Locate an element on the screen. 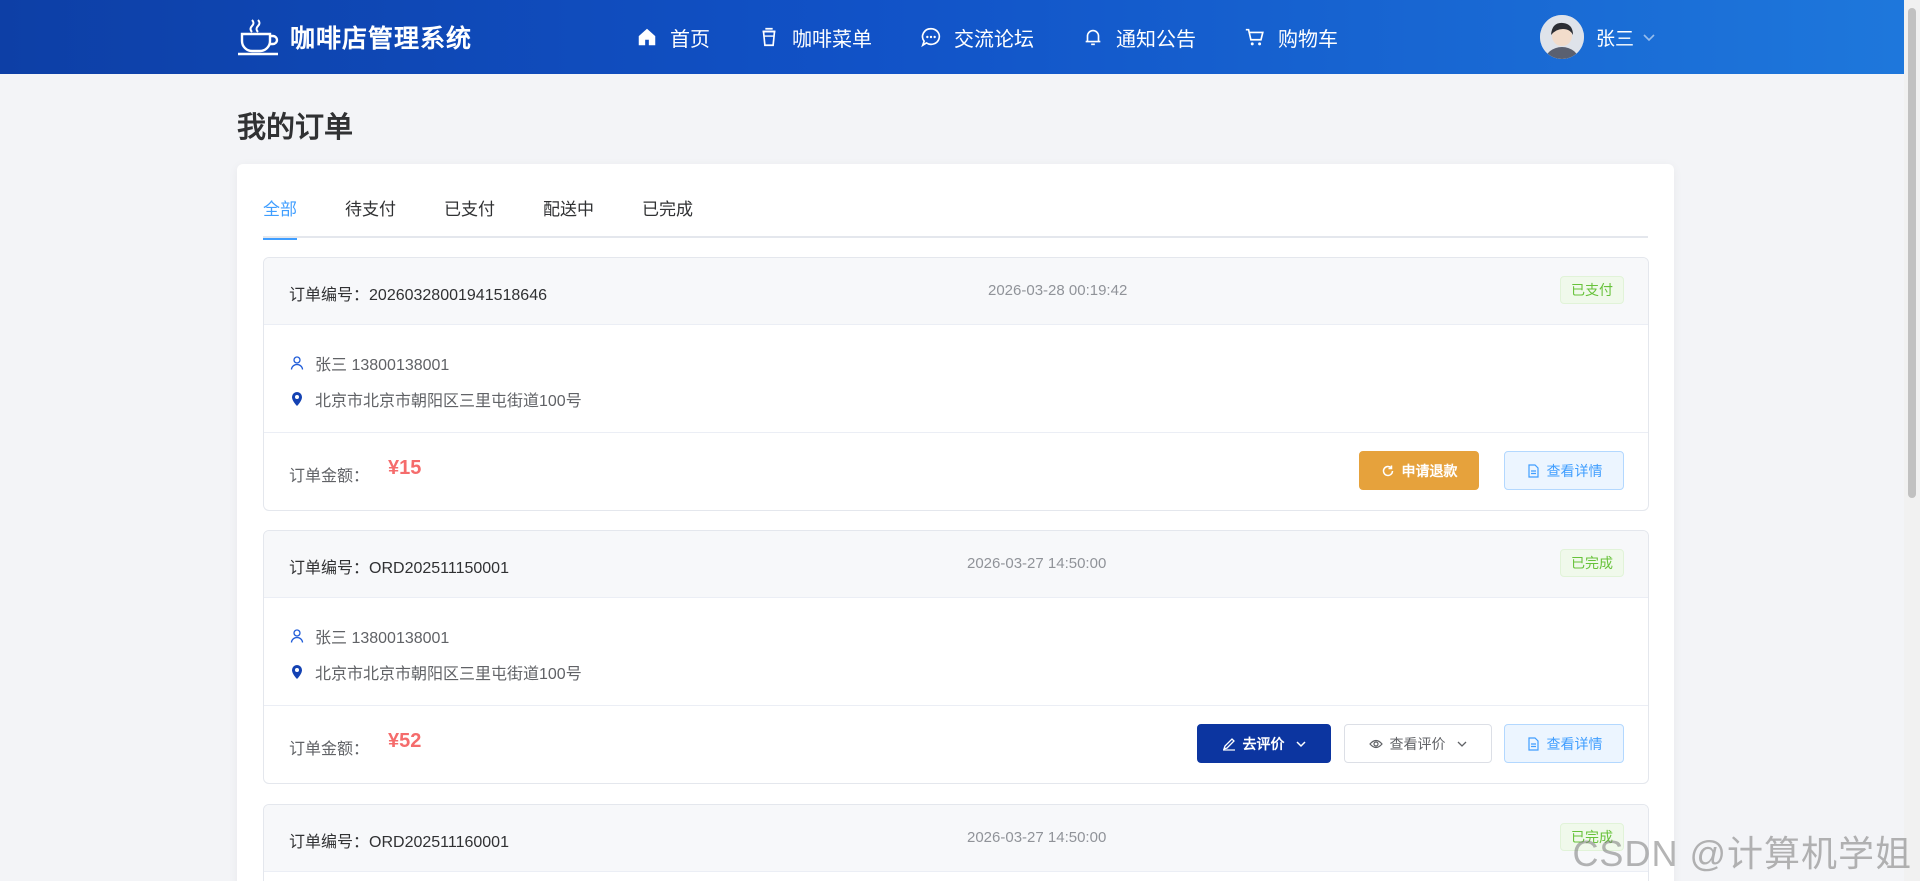 The image size is (1920, 881). nav-item-home: 首页 is located at coordinates (673, 37).